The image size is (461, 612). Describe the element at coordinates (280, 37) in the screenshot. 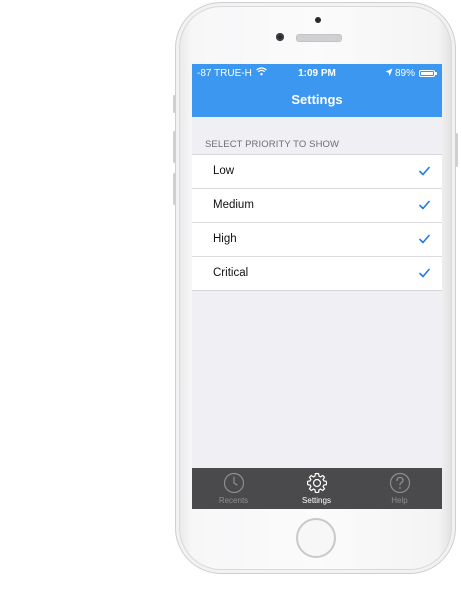

I see `front-camera` at that location.